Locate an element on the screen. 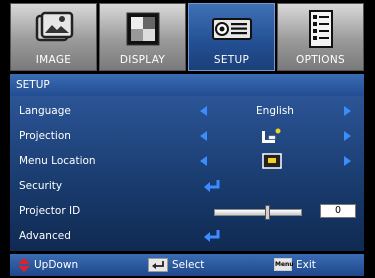 This screenshot has width=375, height=278. menu-item-label: Projection is located at coordinates (45, 136).